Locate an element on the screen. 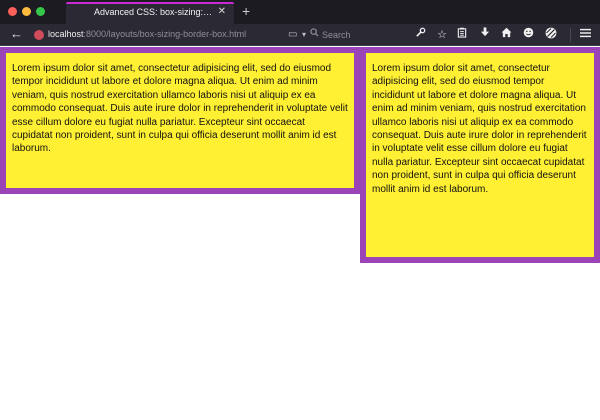 The image size is (600, 420). window-titlebar: Advanced CSS: box-sizing: bor… ✕ + is located at coordinates (300, 12).